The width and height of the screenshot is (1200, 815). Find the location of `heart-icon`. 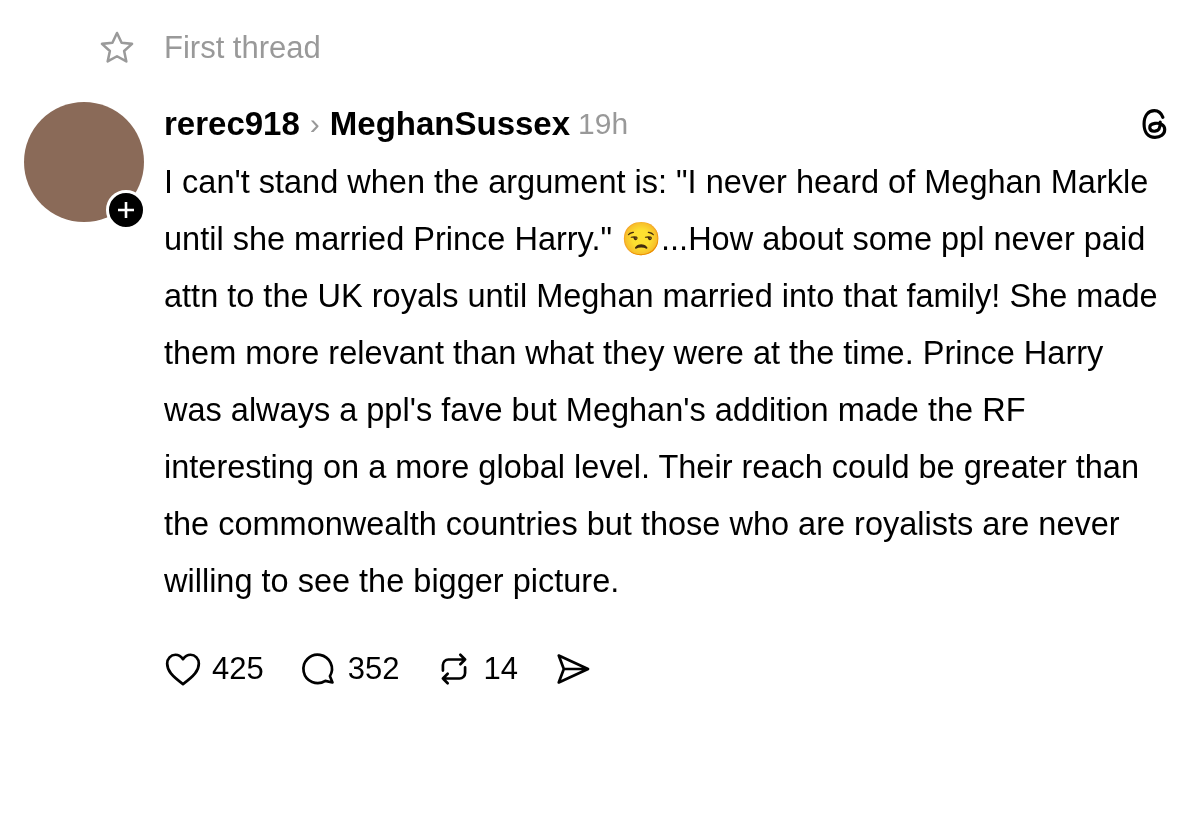

heart-icon is located at coordinates (183, 669).